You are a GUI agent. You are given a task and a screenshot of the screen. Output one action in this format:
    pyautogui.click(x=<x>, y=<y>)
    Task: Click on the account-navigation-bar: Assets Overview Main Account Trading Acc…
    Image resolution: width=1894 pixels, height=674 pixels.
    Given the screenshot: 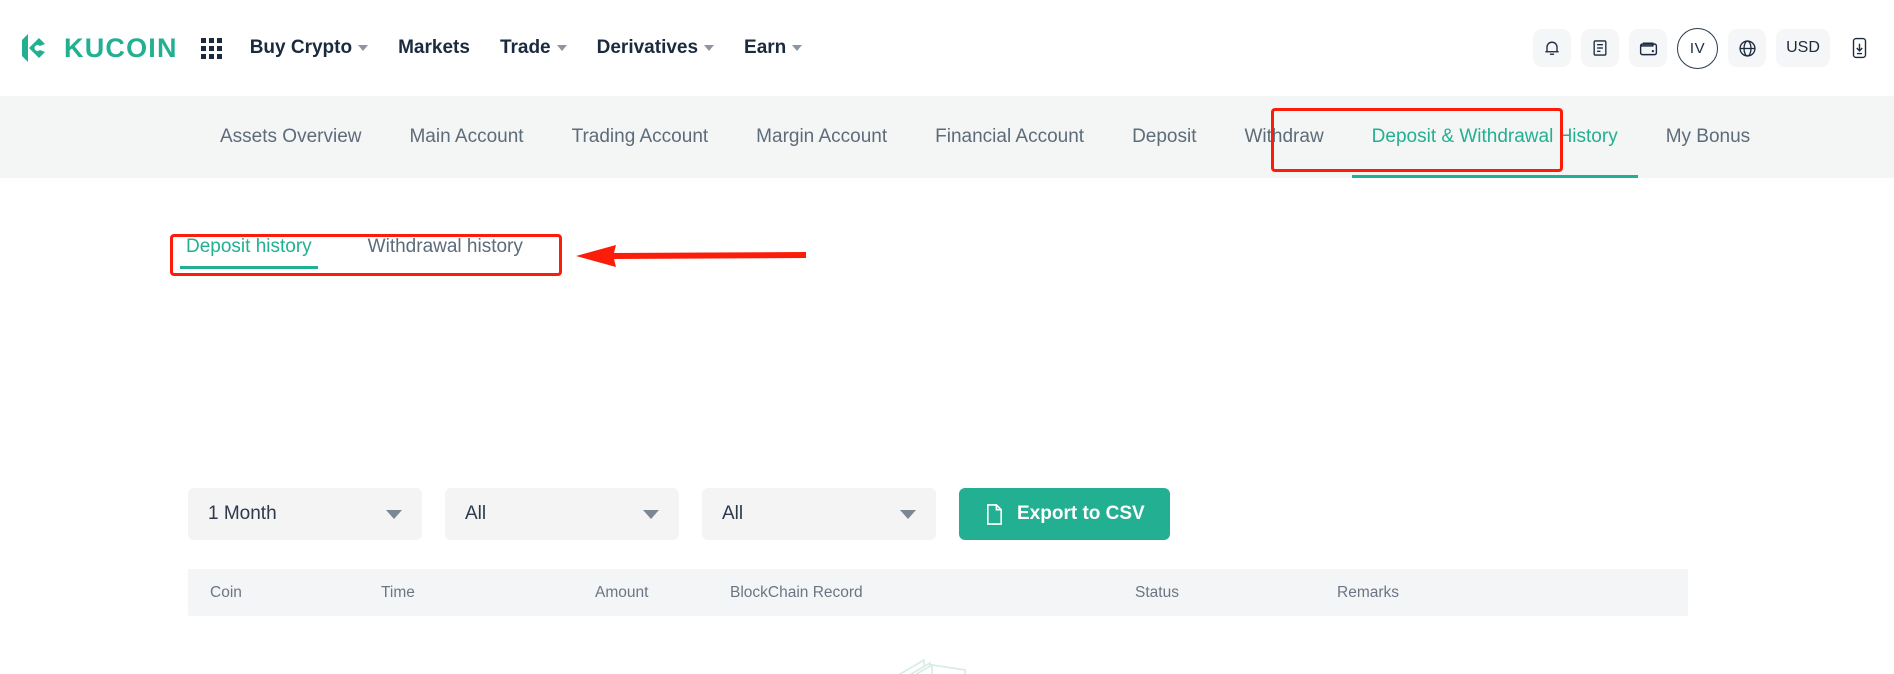 What is the action you would take?
    pyautogui.click(x=947, y=137)
    